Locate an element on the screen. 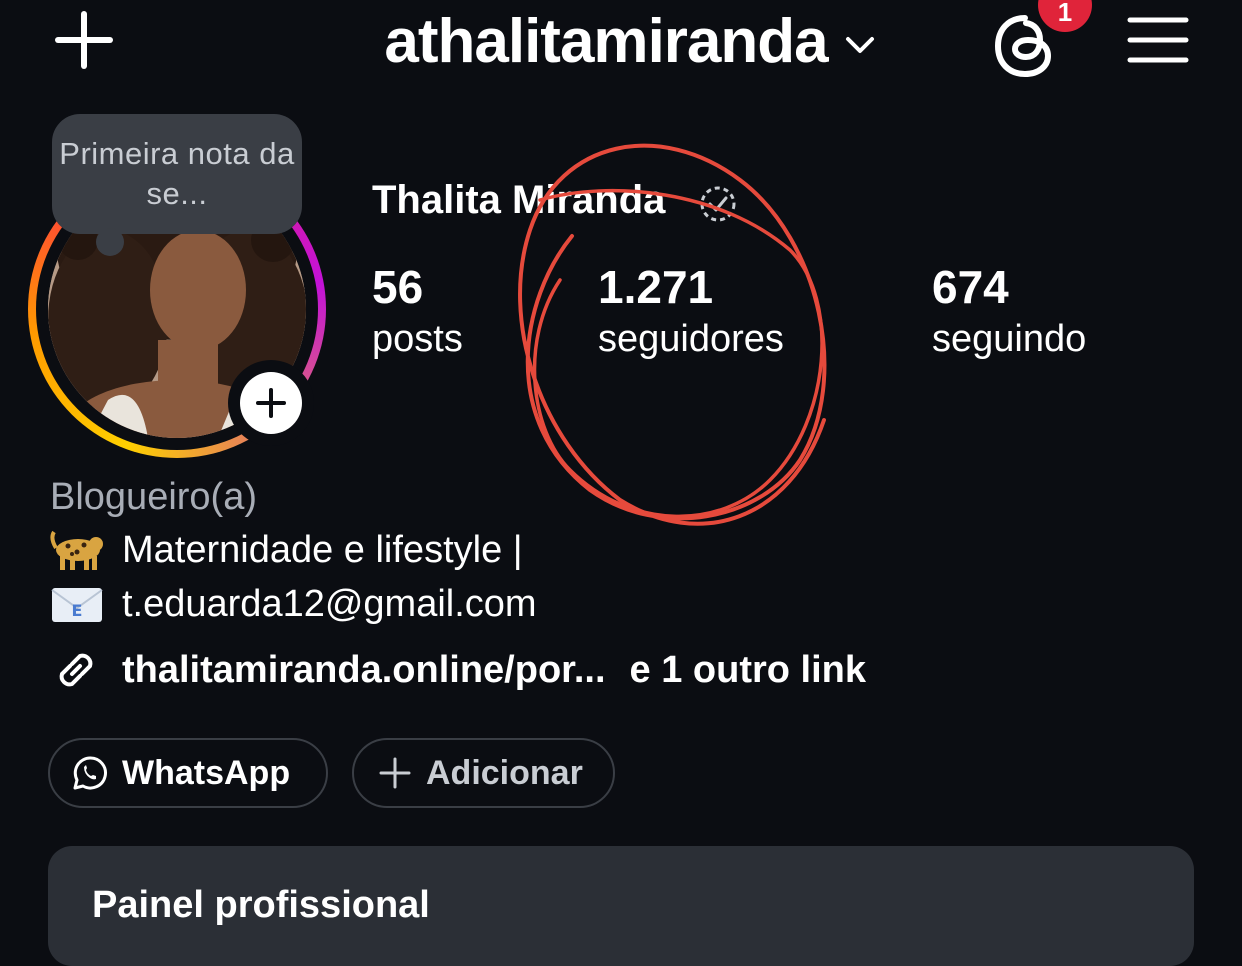  stat-followers: 1.271 seguidores is located at coordinates (691, 311).